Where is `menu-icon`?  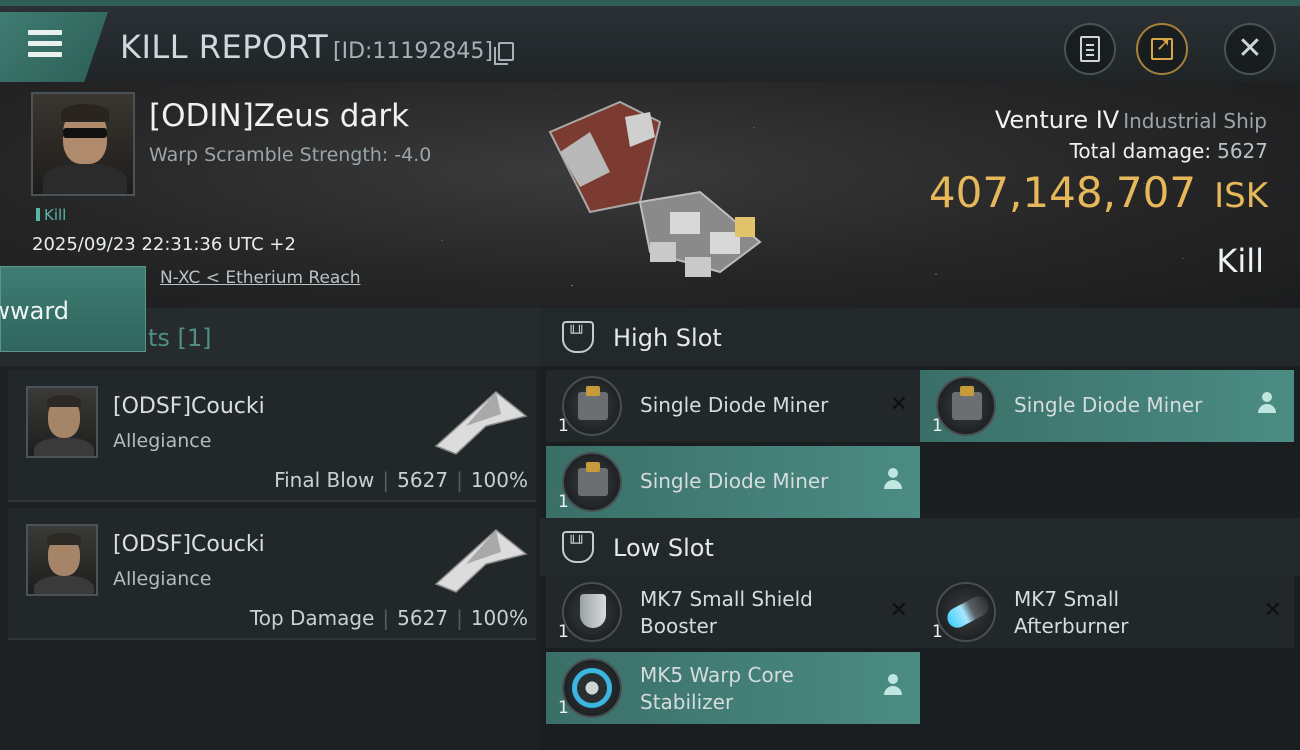 menu-icon is located at coordinates (45, 46).